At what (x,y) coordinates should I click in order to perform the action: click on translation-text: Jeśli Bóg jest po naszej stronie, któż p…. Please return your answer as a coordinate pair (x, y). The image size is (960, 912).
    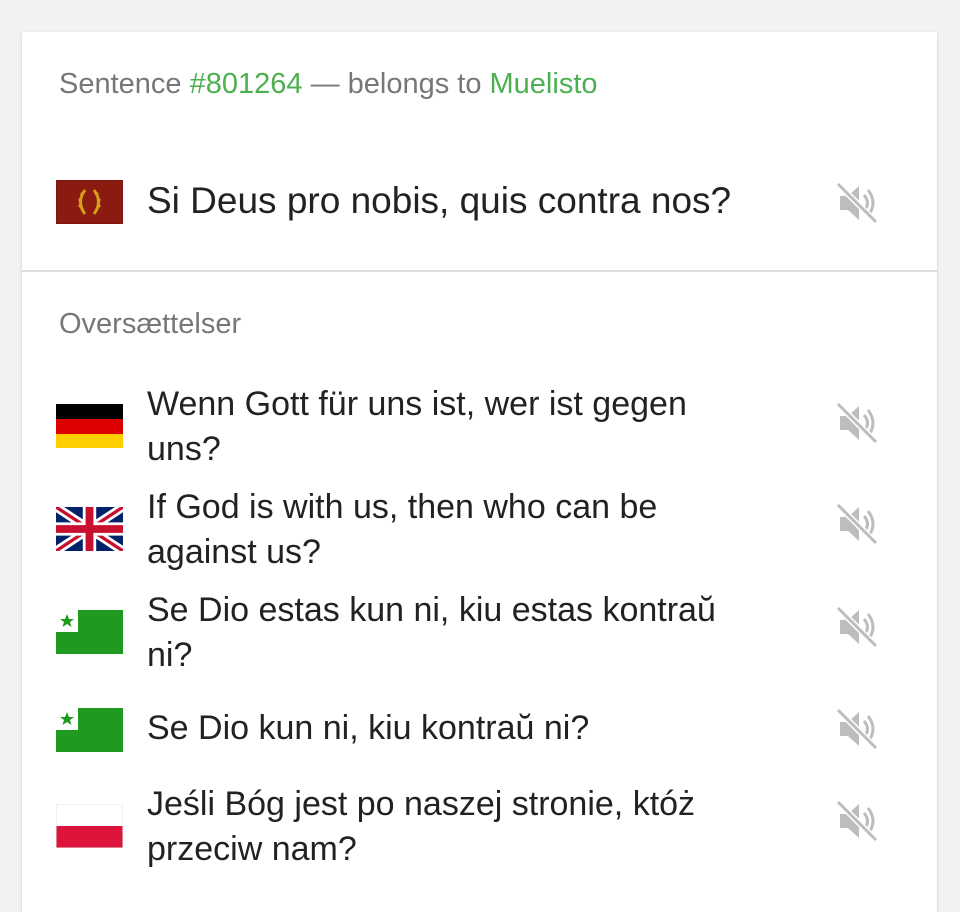
    Looking at the image, I should click on (457, 827).